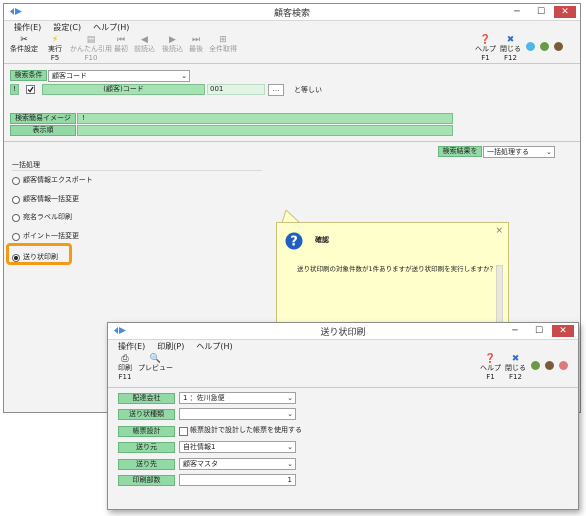 This screenshot has width=586, height=516. Describe the element at coordinates (499, 231) in the screenshot. I see `callout-close-icon: ×` at that location.